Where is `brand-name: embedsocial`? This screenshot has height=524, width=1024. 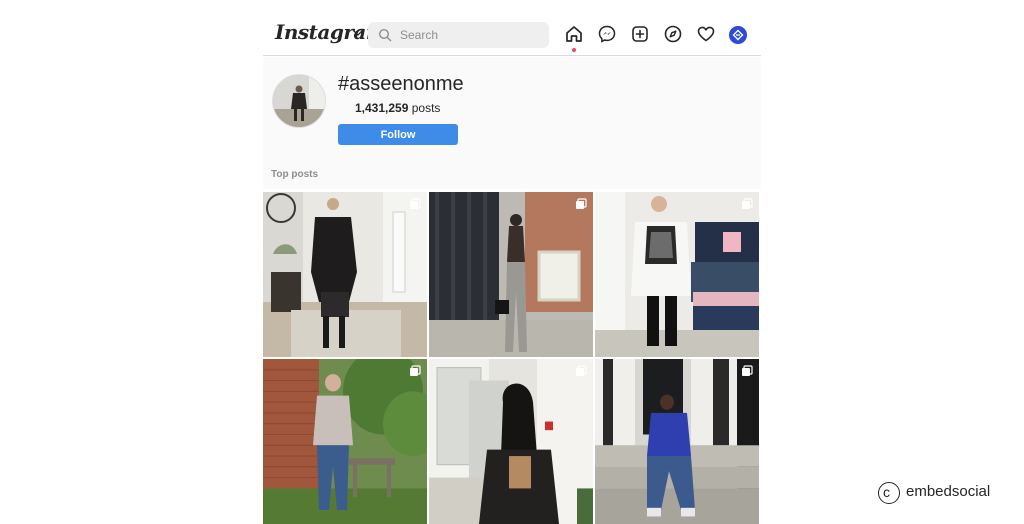
brand-name: embedsocial is located at coordinates (948, 491).